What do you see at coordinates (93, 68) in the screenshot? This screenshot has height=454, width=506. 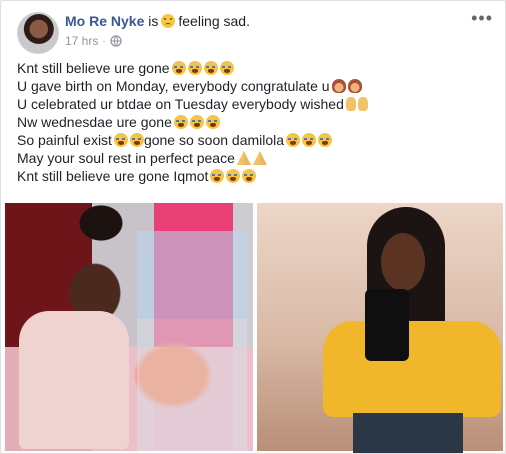 I see `post-line-text: Knt still believe ure gone` at bounding box center [93, 68].